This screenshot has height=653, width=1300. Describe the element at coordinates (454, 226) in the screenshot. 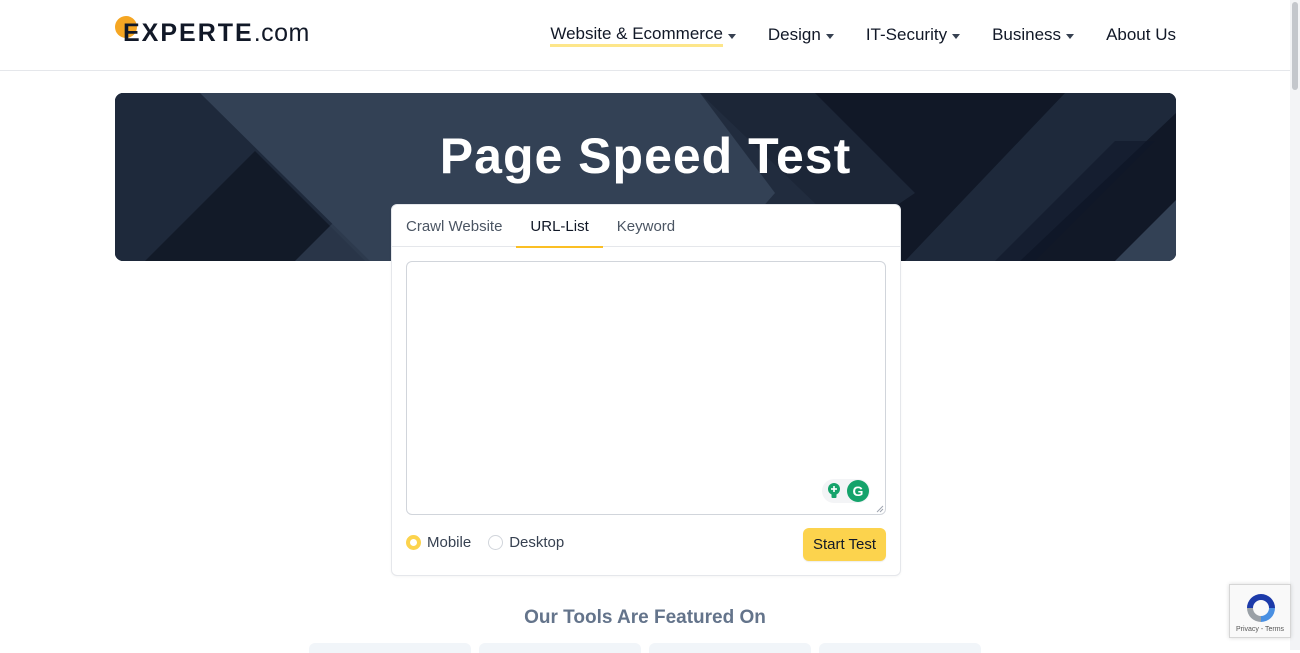

I see `tab-crawl-website: Crawl Website` at that location.